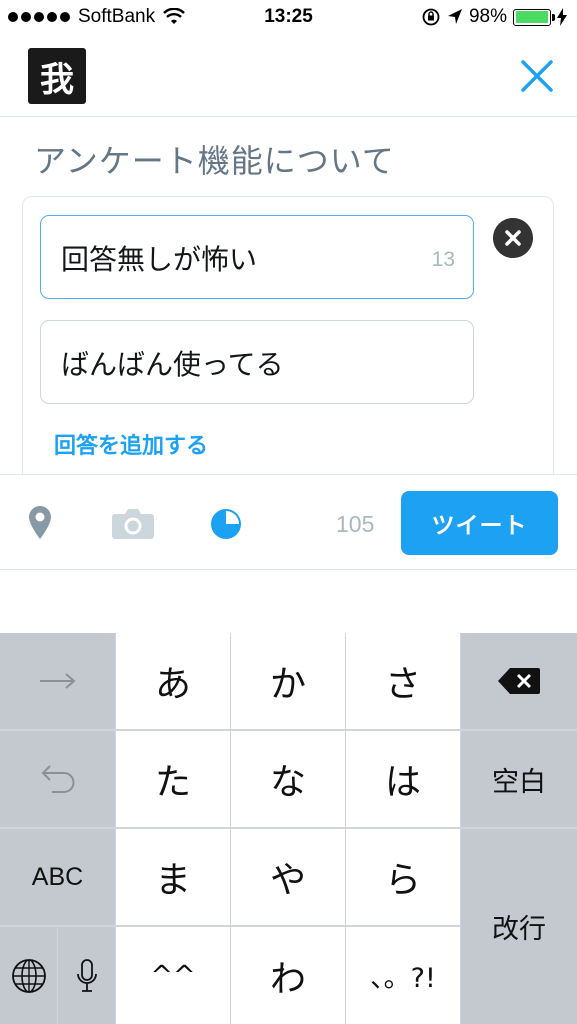 The width and height of the screenshot is (577, 1024). Describe the element at coordinates (562, 17) in the screenshot. I see `charging-bolt-icon` at that location.